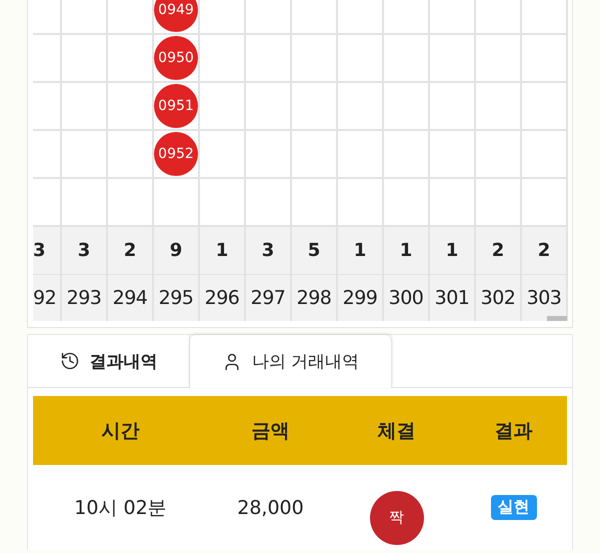  What do you see at coordinates (176, 154) in the screenshot?
I see `number-mark: 0952` at bounding box center [176, 154].